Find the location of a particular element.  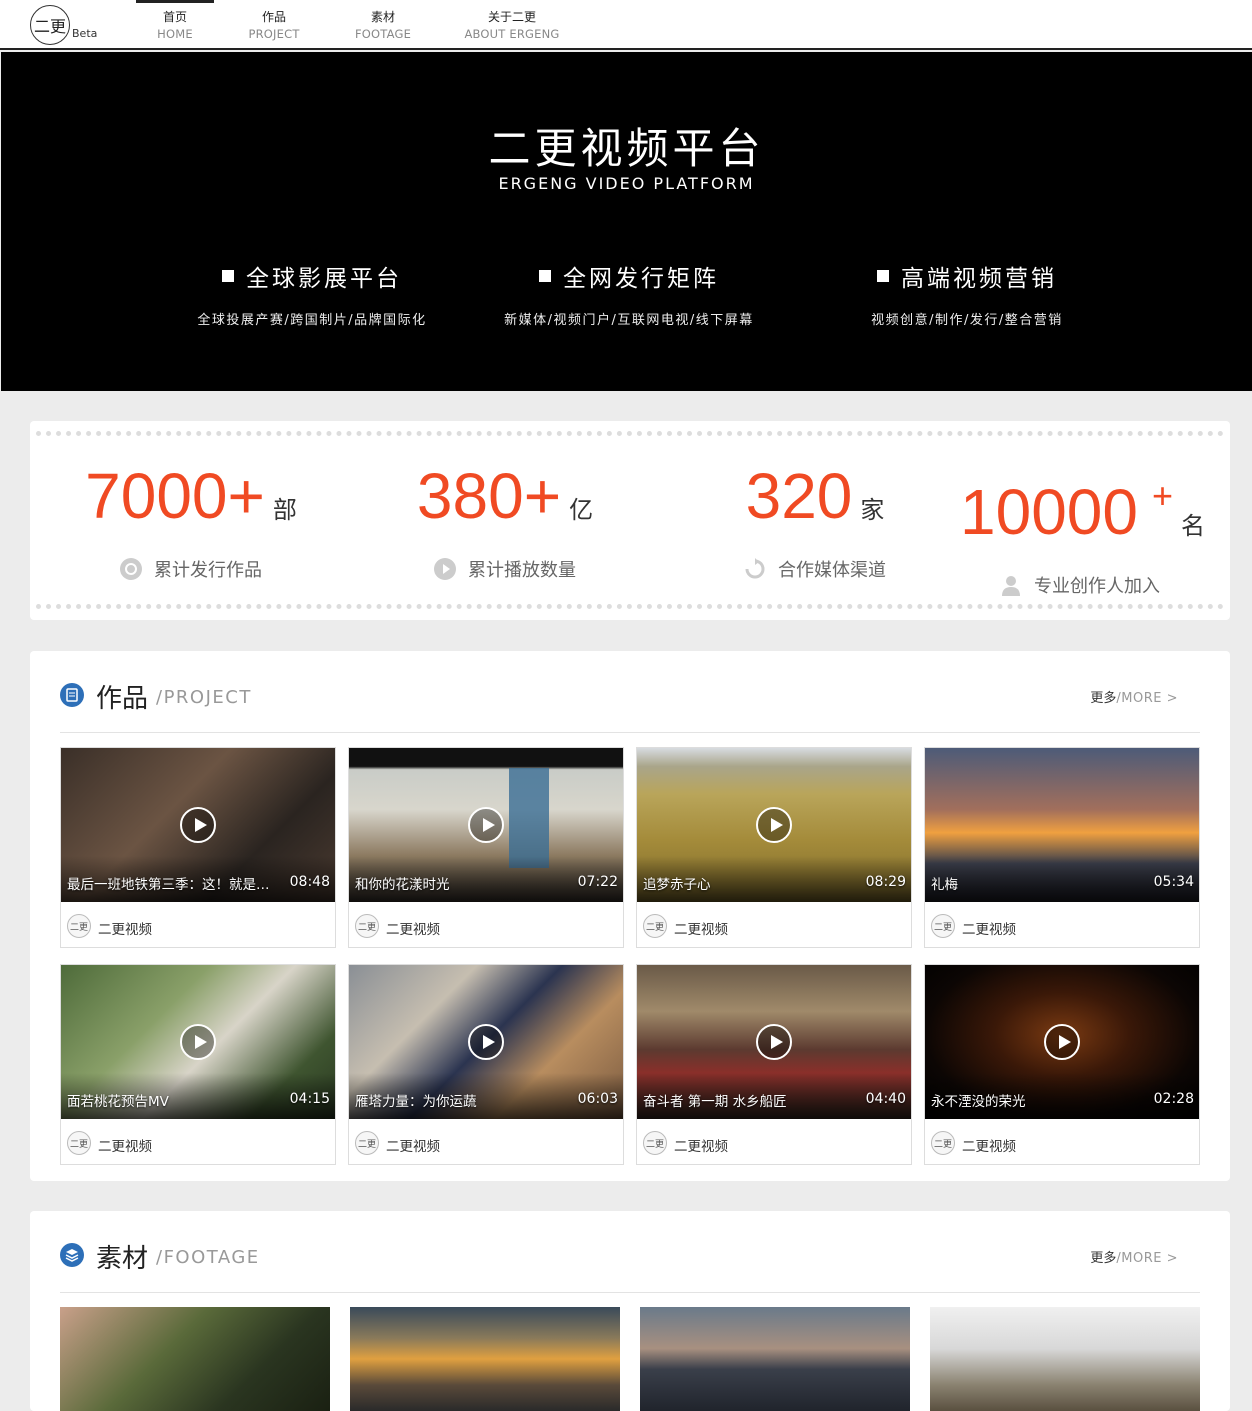

nav-label-en: HOME is located at coordinates (175, 34).